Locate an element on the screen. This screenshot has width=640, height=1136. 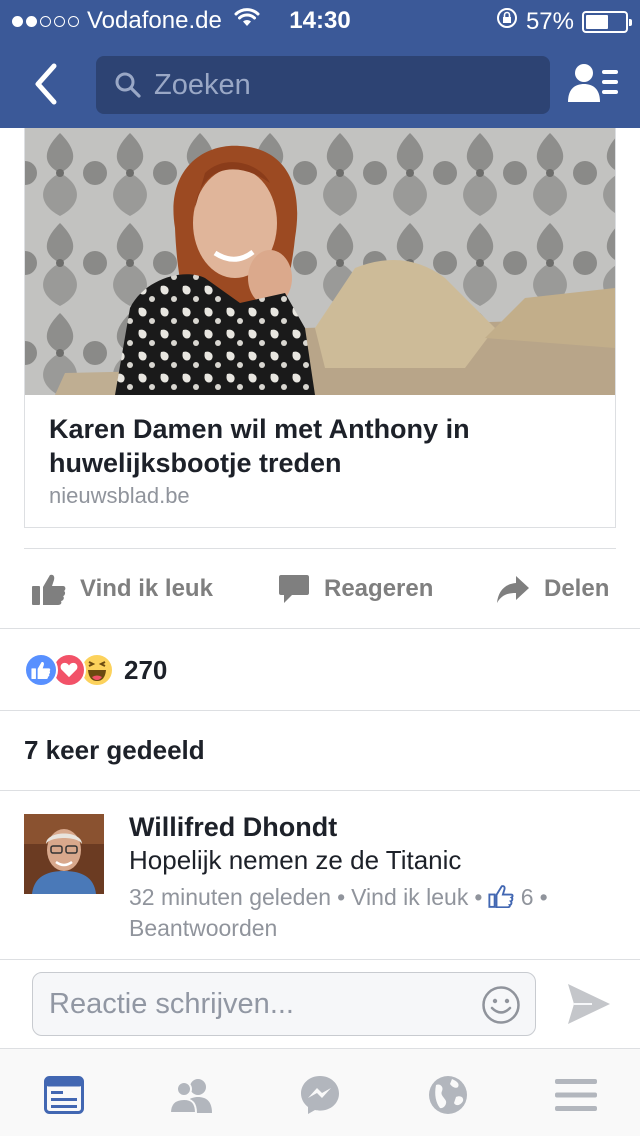
like-count-value: 6 is located at coordinates (527, 897).